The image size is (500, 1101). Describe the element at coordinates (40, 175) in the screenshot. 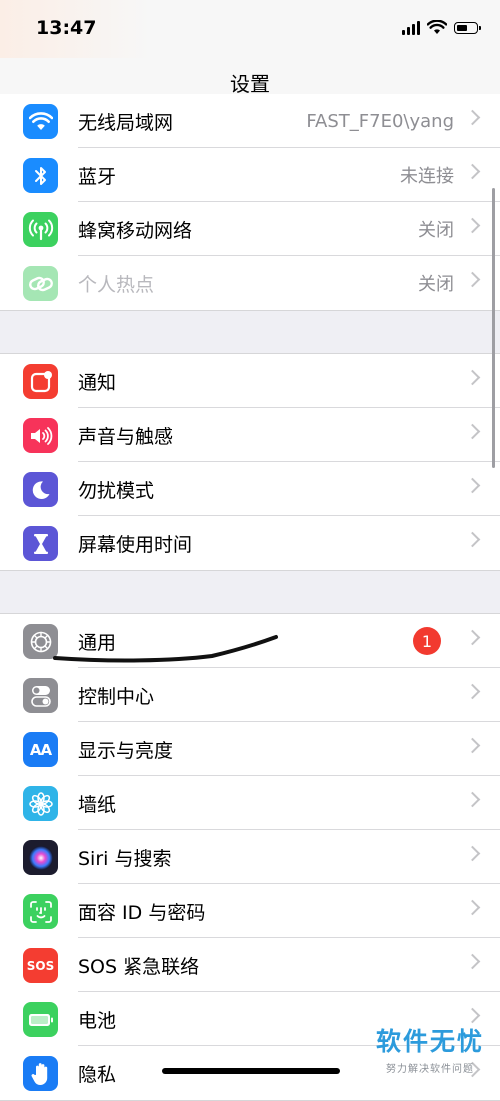

I see `bluetooth-icon` at that location.